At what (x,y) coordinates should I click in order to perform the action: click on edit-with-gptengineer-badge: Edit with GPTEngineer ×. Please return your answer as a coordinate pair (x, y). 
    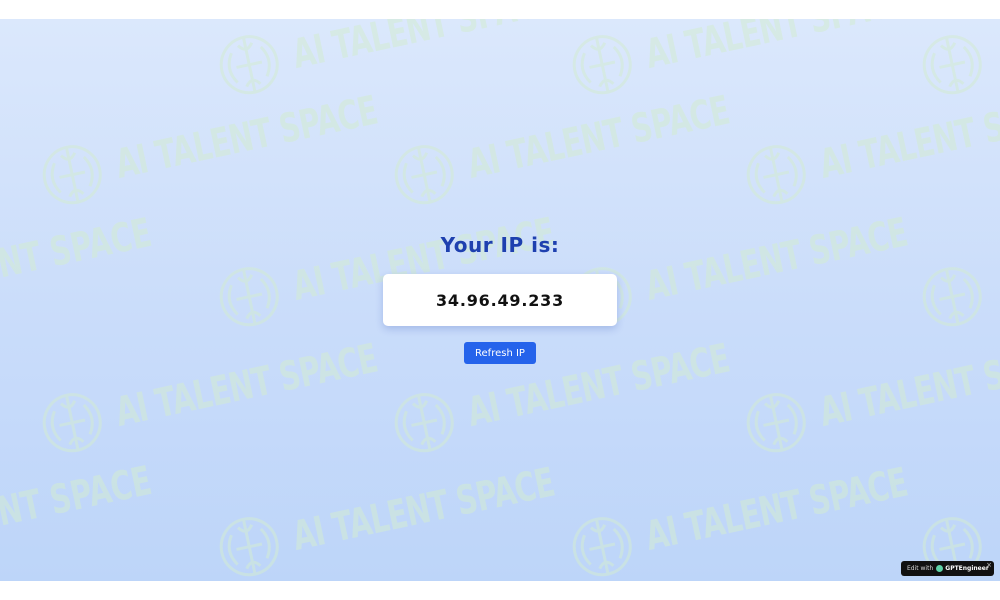
    Looking at the image, I should click on (947, 568).